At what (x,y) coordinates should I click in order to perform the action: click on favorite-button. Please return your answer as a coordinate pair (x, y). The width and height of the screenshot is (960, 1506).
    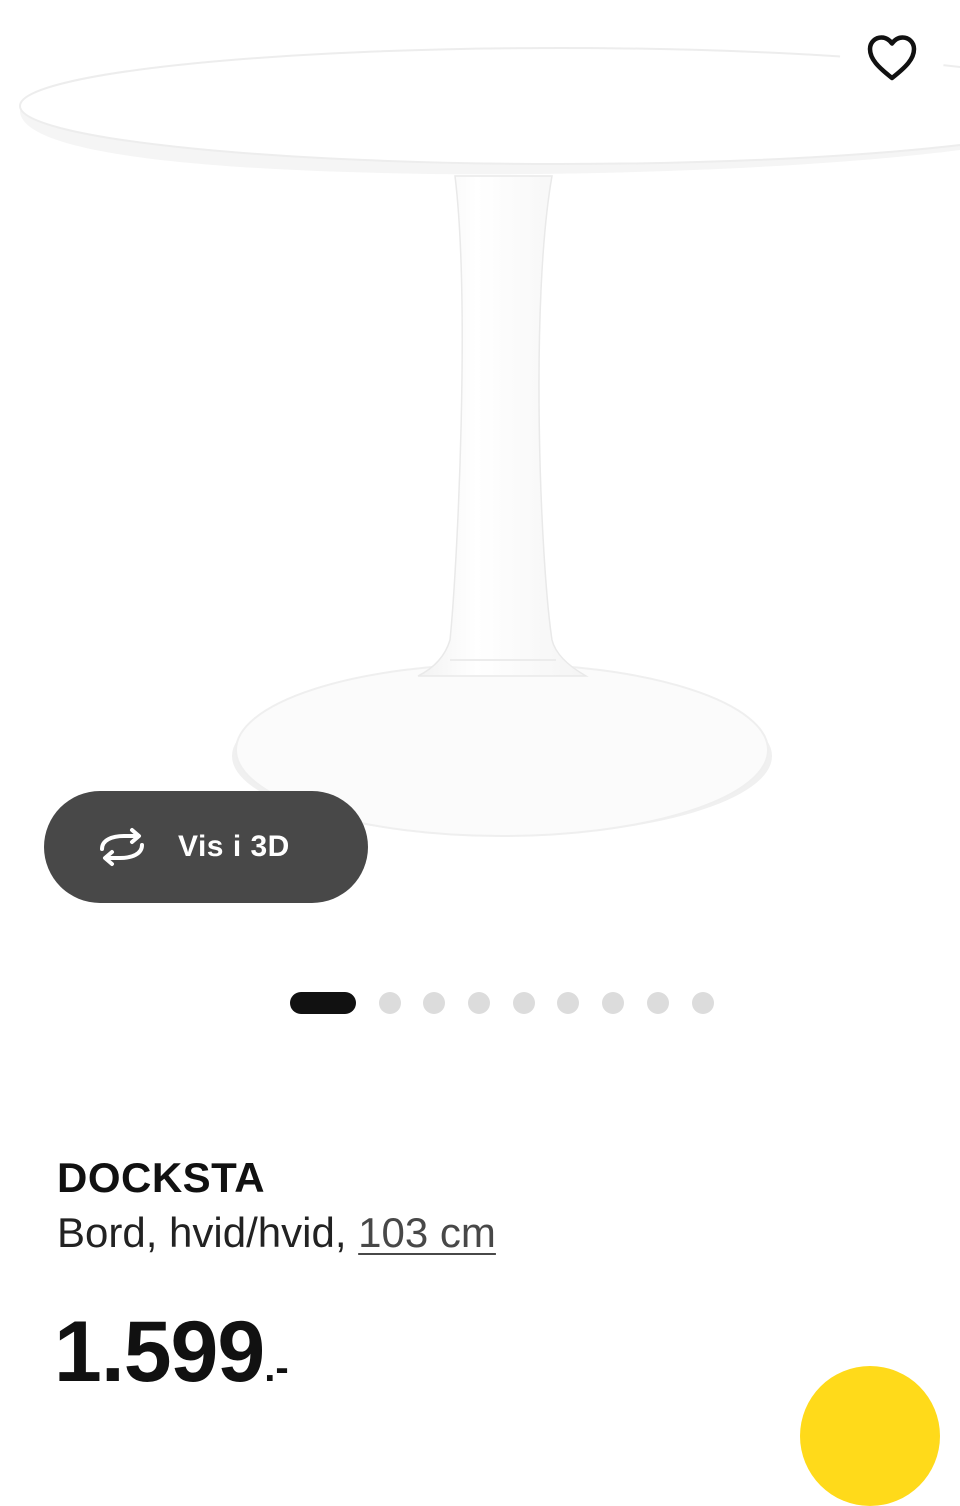
    Looking at the image, I should click on (892, 58).